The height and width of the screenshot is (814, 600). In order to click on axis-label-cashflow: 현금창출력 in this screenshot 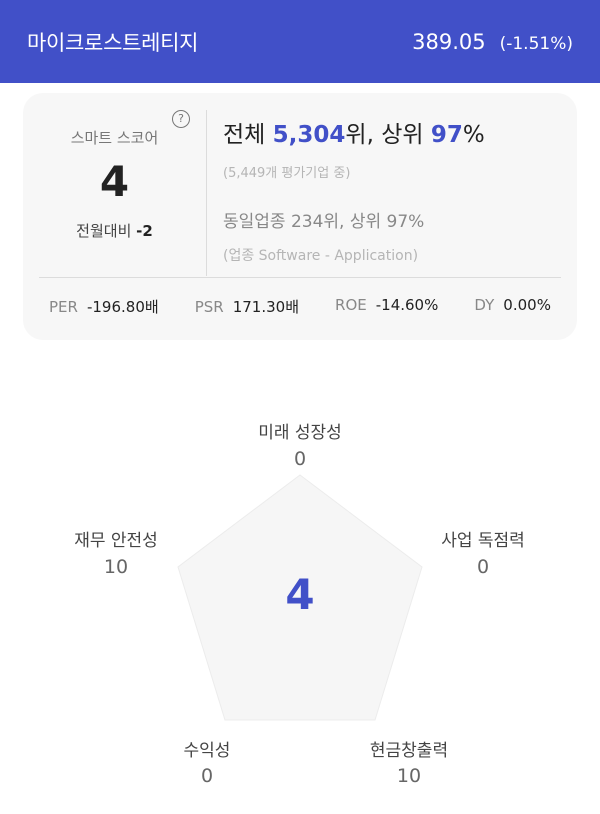, I will do `click(409, 751)`.